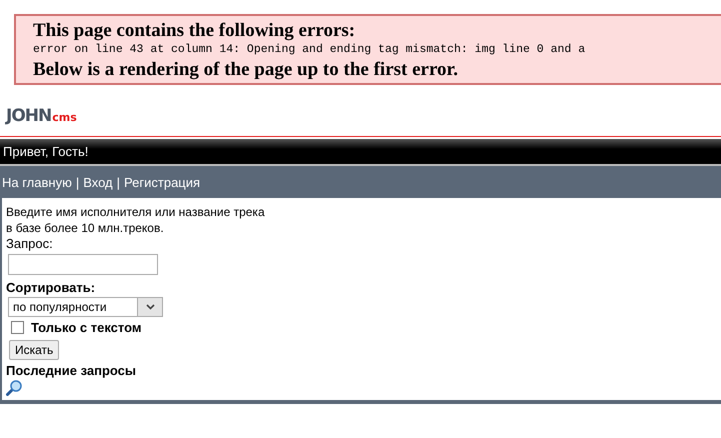  What do you see at coordinates (194, 30) in the screenshot?
I see `error-title: This page contains the following errors:` at bounding box center [194, 30].